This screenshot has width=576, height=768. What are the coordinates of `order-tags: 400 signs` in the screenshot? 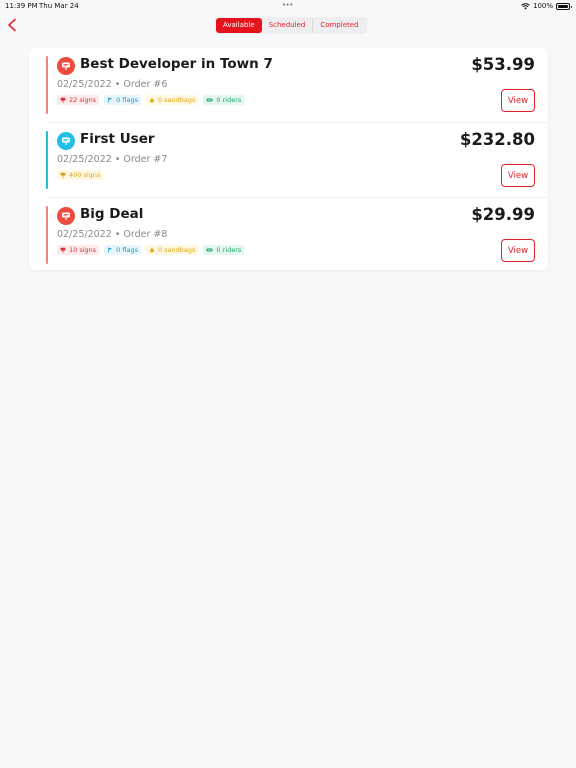 It's located at (80, 175).